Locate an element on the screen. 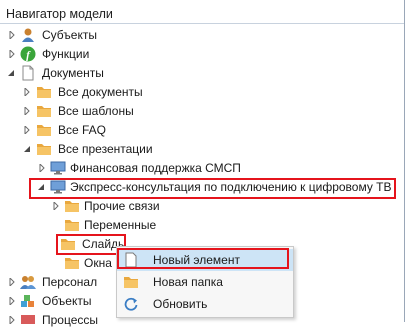 This screenshot has height=331, width=406. menu-item-label: Новая папка is located at coordinates (188, 282).